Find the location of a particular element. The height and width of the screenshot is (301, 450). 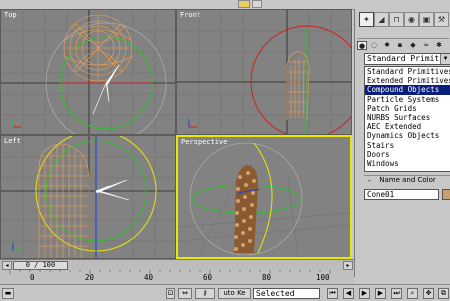

object-color-swatch is located at coordinates (446, 194).